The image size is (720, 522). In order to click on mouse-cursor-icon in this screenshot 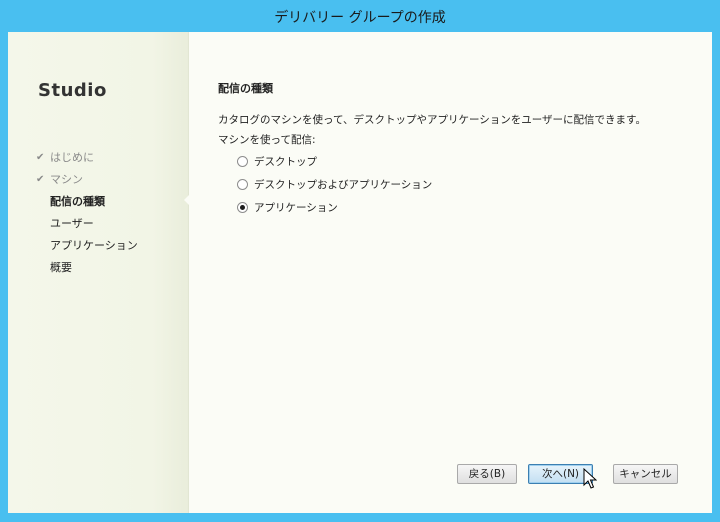, I will do `click(590, 478)`.